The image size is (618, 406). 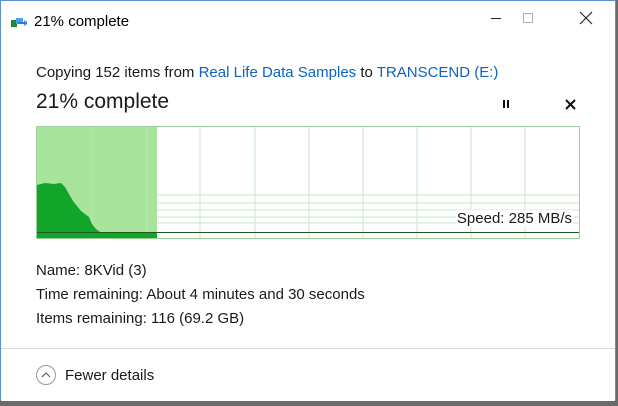 I want to click on window-title: 21% complete, so click(x=82, y=21).